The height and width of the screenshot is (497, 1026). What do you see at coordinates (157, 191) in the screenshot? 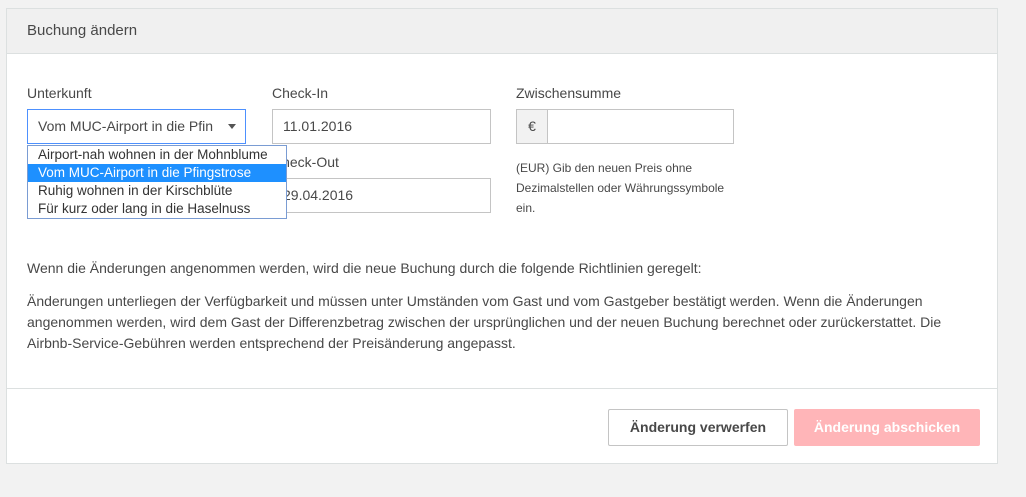
I see `dropdown-option: Ruhig wohnen in der Kirschblüte` at bounding box center [157, 191].